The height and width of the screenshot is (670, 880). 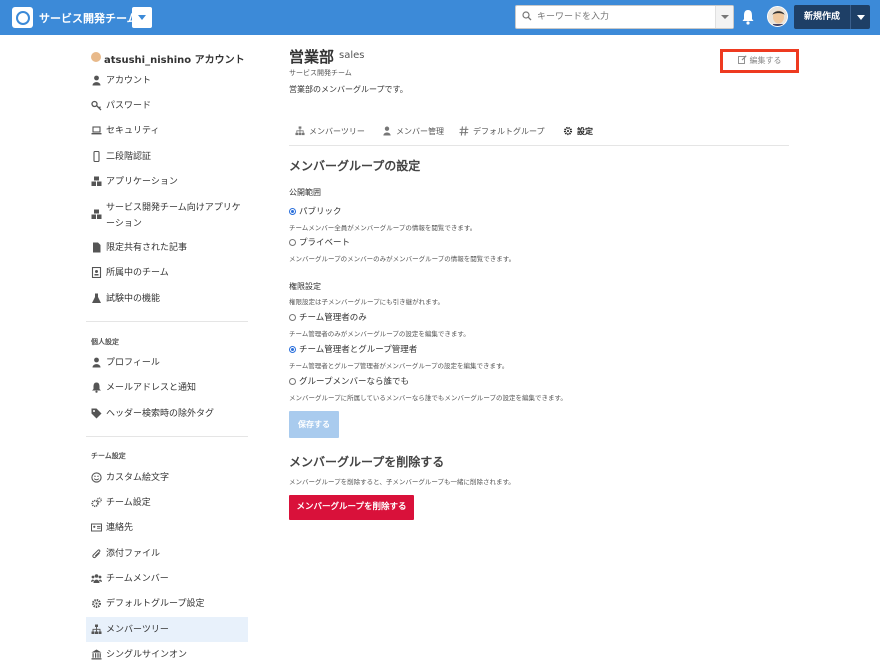 I want to click on tag-icon, so click(x=96, y=413).